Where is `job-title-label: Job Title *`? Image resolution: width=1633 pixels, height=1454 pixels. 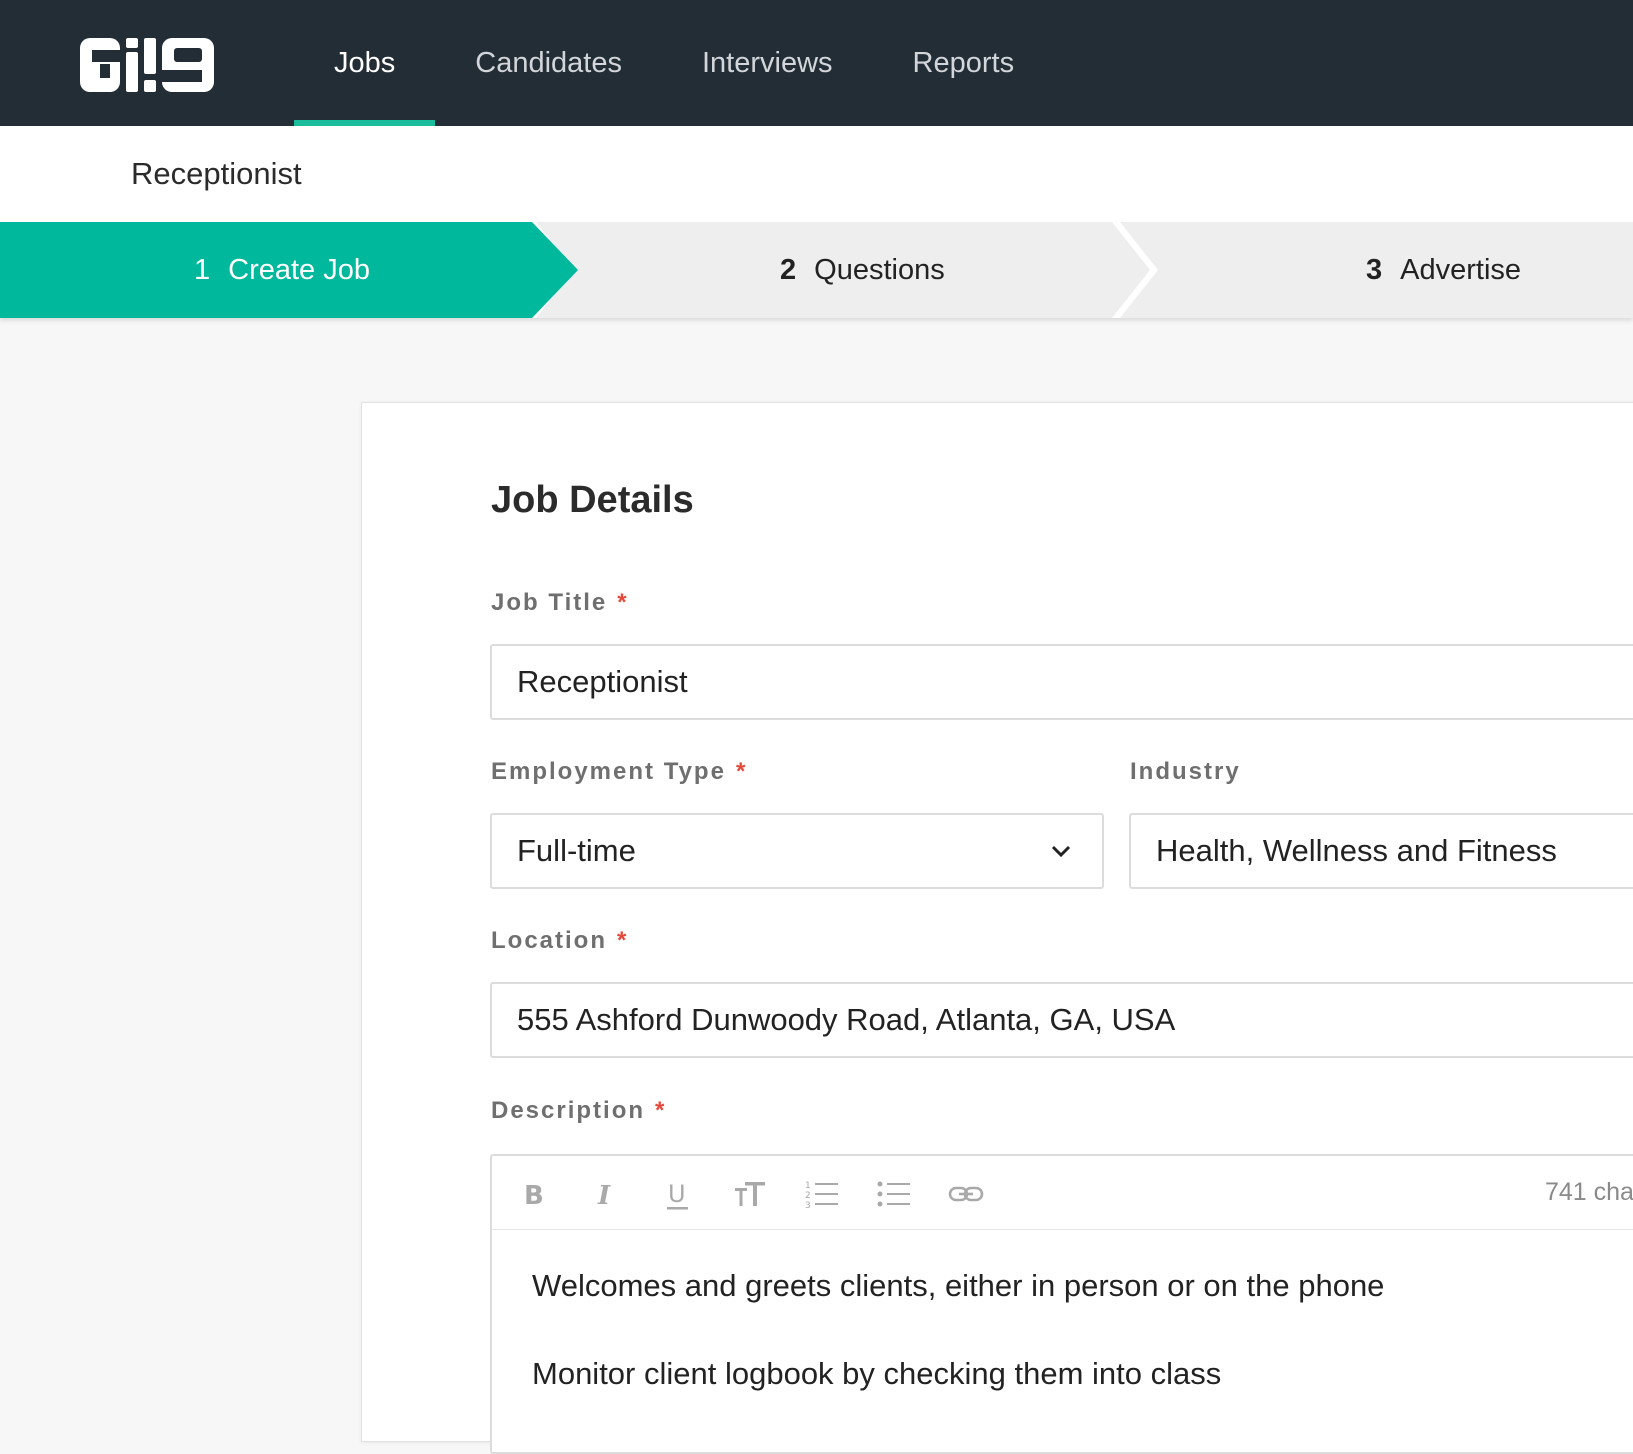 job-title-label: Job Title * is located at coordinates (559, 603).